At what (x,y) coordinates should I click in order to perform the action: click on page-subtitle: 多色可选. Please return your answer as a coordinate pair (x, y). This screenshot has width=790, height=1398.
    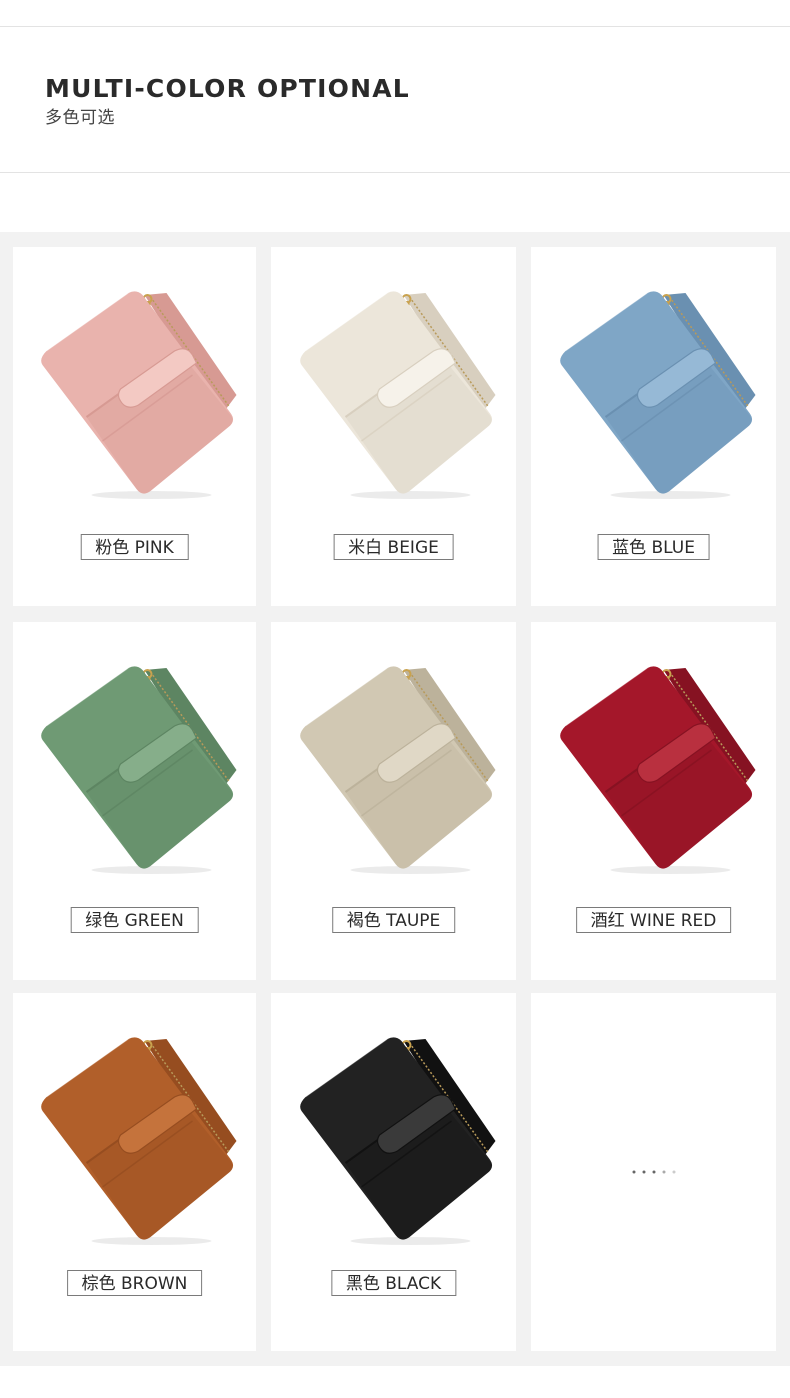
    Looking at the image, I should click on (80, 118).